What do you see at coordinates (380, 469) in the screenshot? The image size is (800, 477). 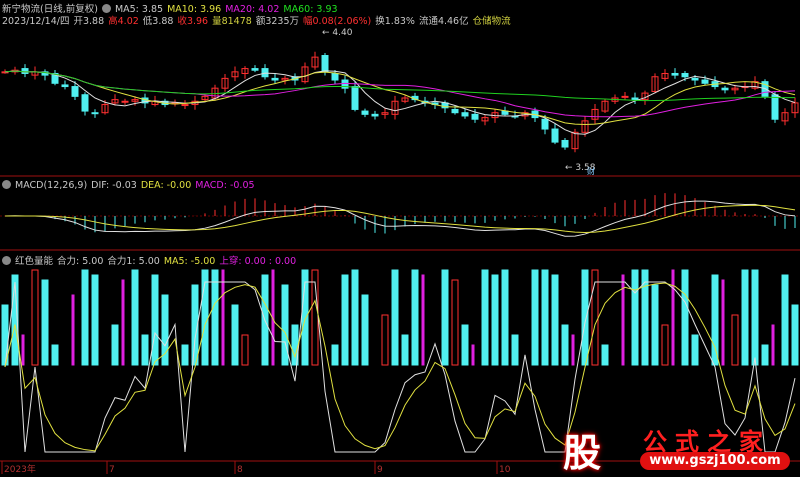 I see `x-tick-label: 9` at bounding box center [380, 469].